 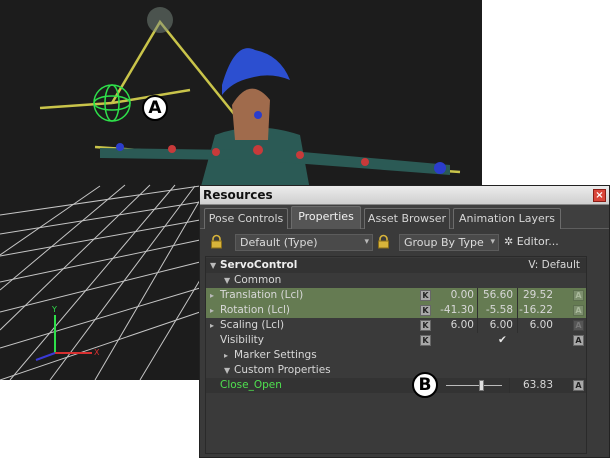 What do you see at coordinates (54, 309) in the screenshot?
I see `axis-y-label: Y` at bounding box center [54, 309].